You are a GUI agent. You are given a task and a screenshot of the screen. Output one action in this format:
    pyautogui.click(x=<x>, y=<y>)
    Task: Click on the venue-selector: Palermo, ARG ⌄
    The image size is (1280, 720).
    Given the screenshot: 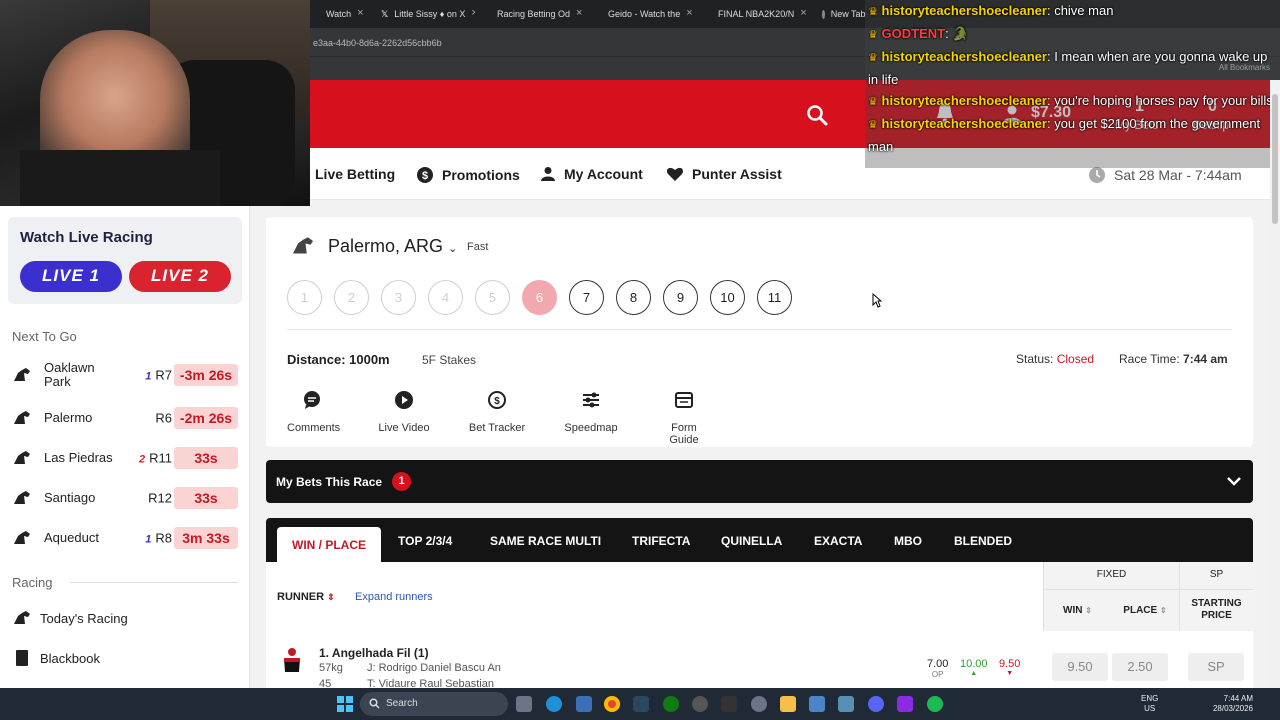 What is the action you would take?
    pyautogui.click(x=392, y=246)
    